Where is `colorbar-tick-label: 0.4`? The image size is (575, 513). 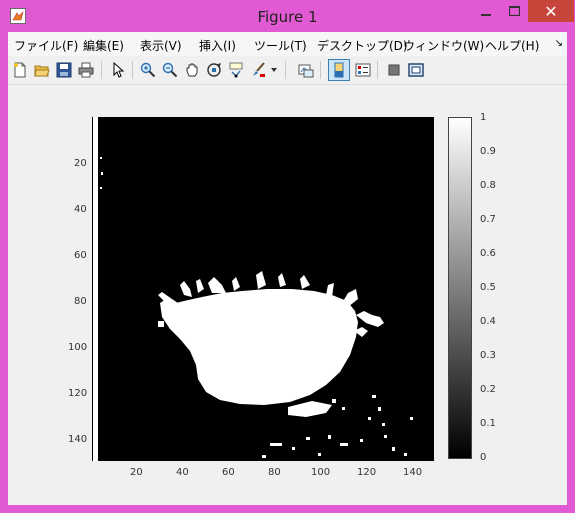
colorbar-tick-label: 0.4 is located at coordinates (488, 321).